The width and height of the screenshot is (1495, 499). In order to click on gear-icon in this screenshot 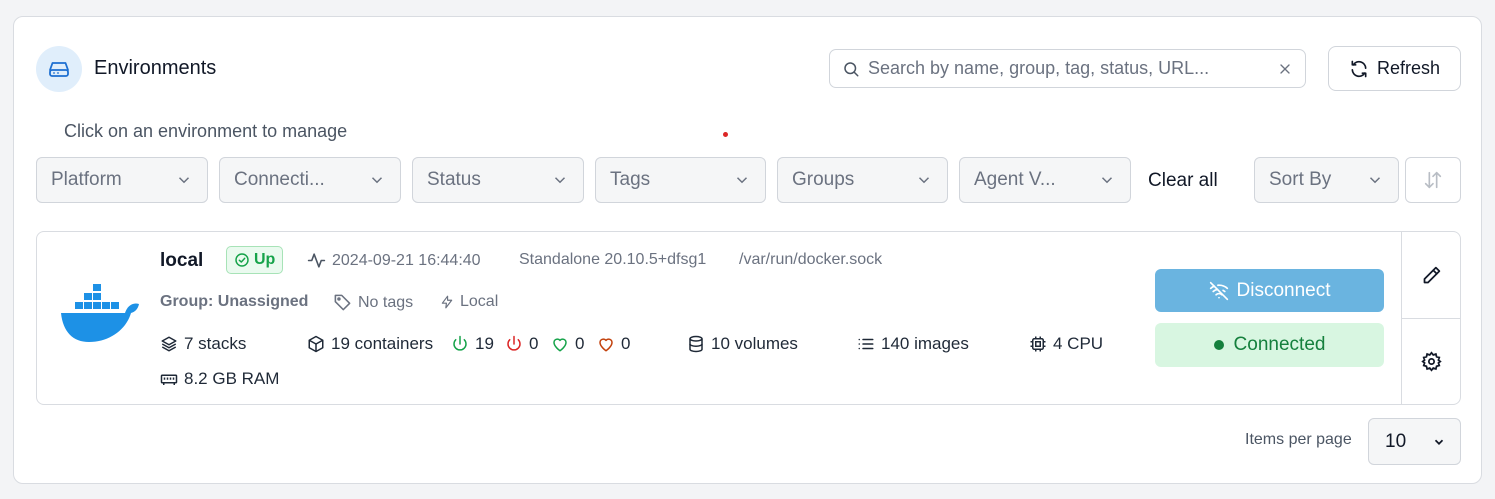, I will do `click(1431, 361)`.